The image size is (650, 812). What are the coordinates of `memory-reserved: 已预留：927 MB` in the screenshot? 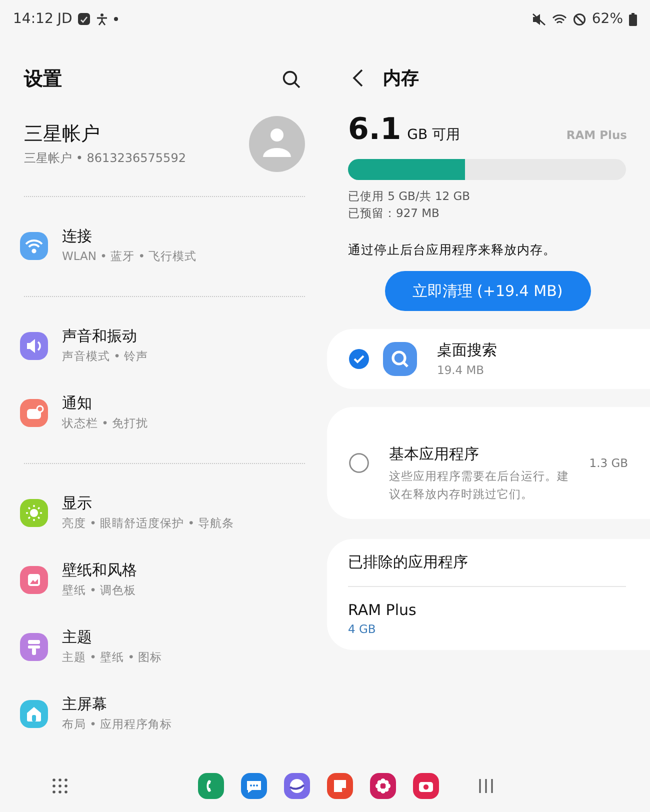 It's located at (394, 213).